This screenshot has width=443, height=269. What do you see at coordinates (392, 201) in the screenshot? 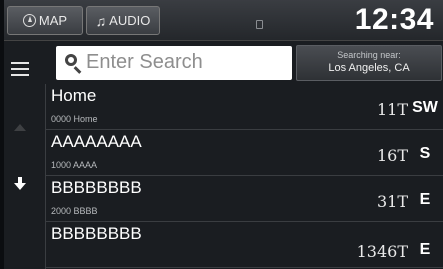
I see `item-distance: 31T` at bounding box center [392, 201].